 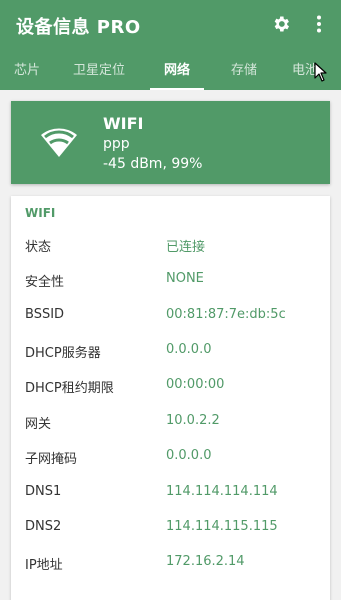 What do you see at coordinates (177, 71) in the screenshot?
I see `tab-network: 网络` at bounding box center [177, 71].